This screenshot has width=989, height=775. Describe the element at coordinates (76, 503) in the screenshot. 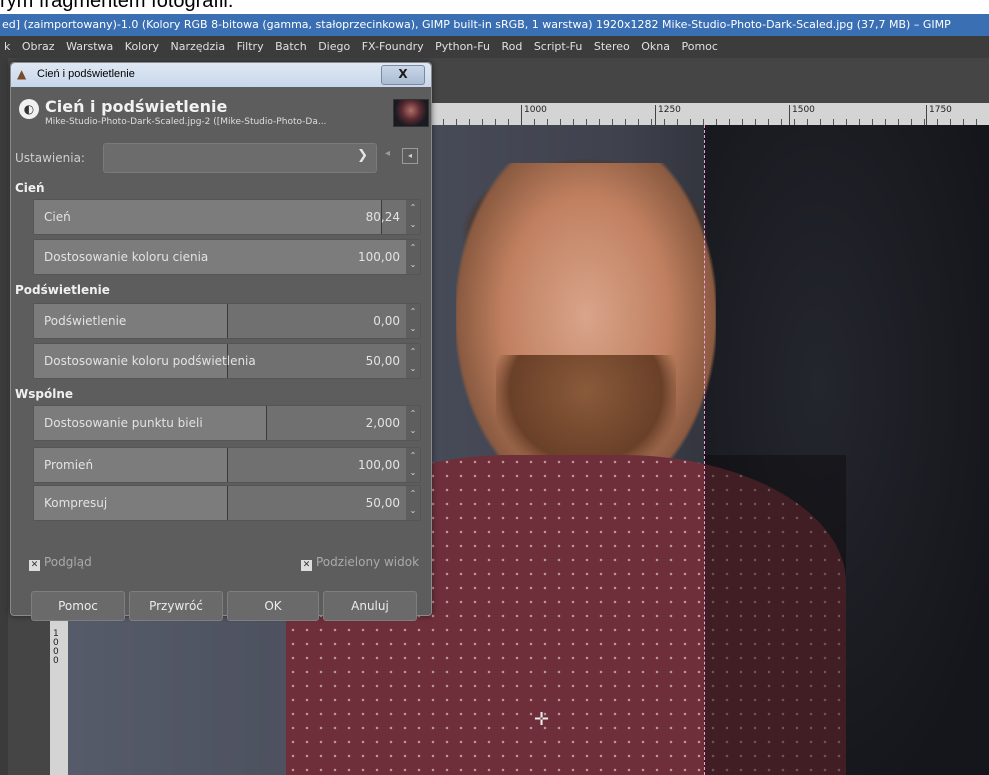

I see `slider-label: Kompresuj` at that location.